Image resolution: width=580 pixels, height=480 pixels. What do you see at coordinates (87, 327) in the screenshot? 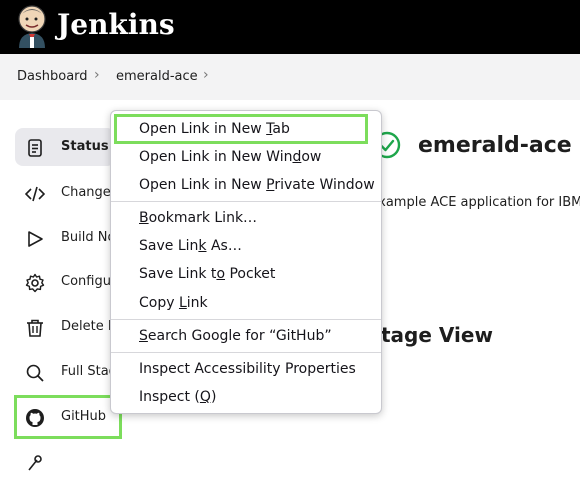
I see `sidebar-item-delete: Delete Pipeline` at bounding box center [87, 327].